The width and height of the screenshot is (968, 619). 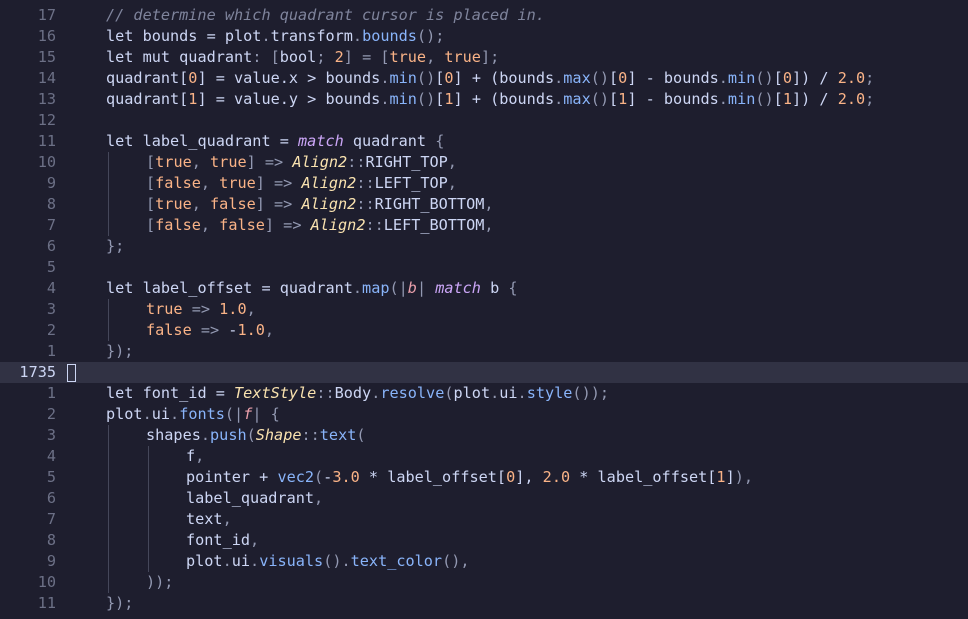 I want to click on code-token: Body, so click(x=353, y=393).